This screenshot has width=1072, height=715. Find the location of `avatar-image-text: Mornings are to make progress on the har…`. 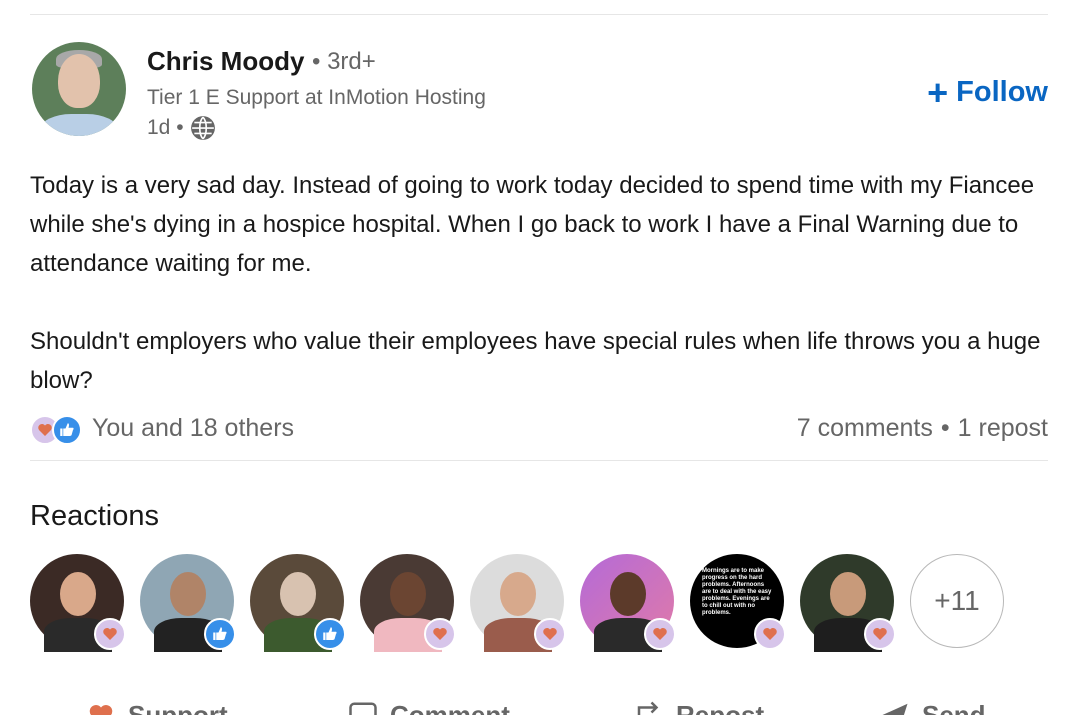

avatar-image-text: Mornings are to make progress on the har… is located at coordinates (737, 592).